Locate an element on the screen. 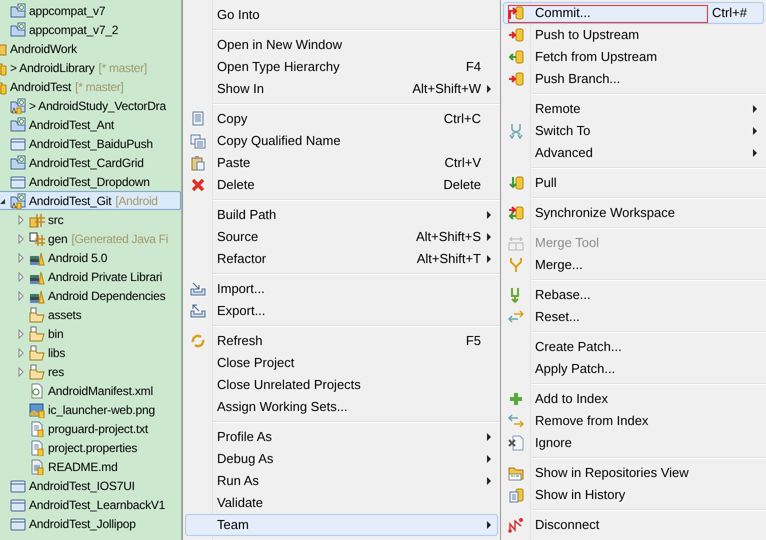  tree-item: README.md is located at coordinates (97, 466).